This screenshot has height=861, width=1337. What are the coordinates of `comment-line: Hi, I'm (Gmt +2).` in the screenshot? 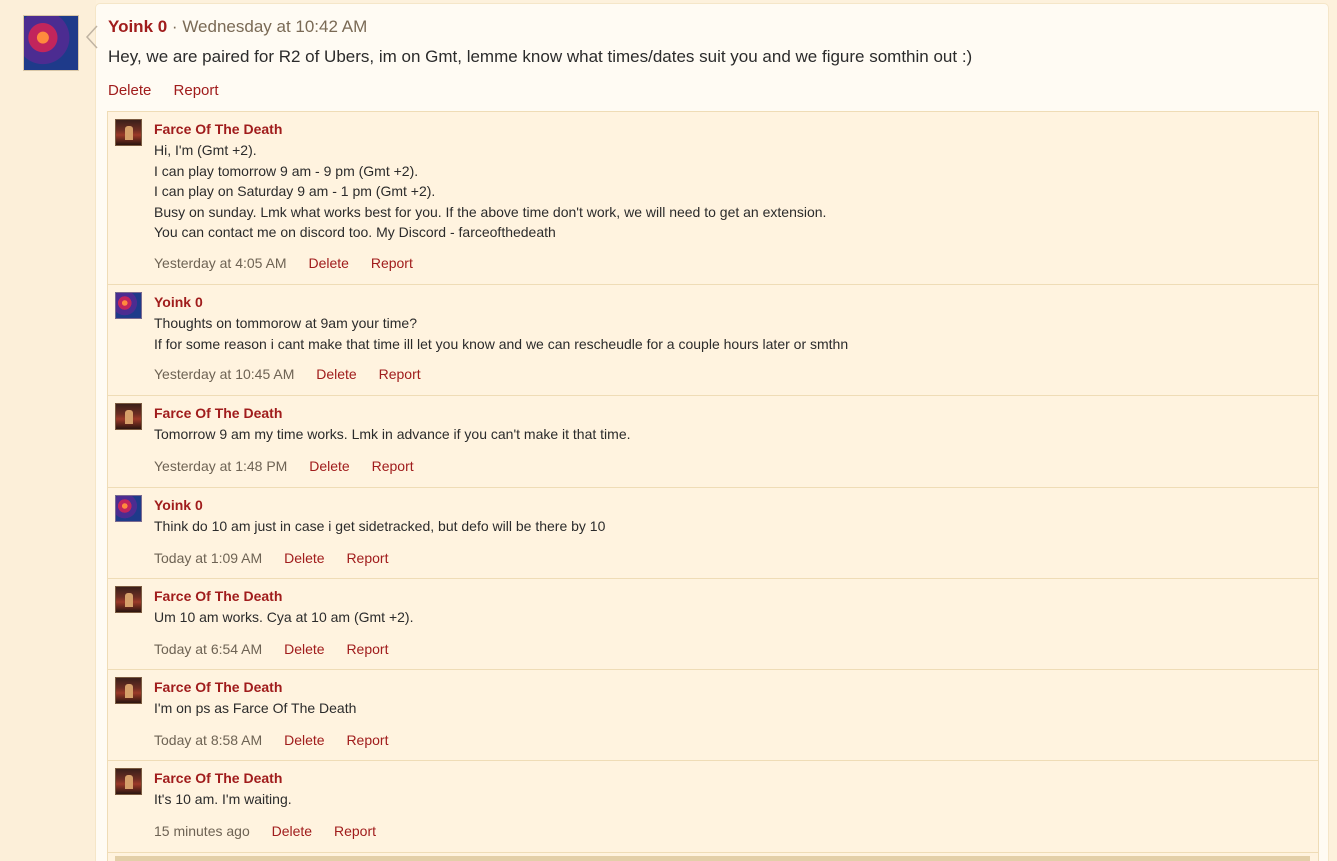 It's located at (205, 150).